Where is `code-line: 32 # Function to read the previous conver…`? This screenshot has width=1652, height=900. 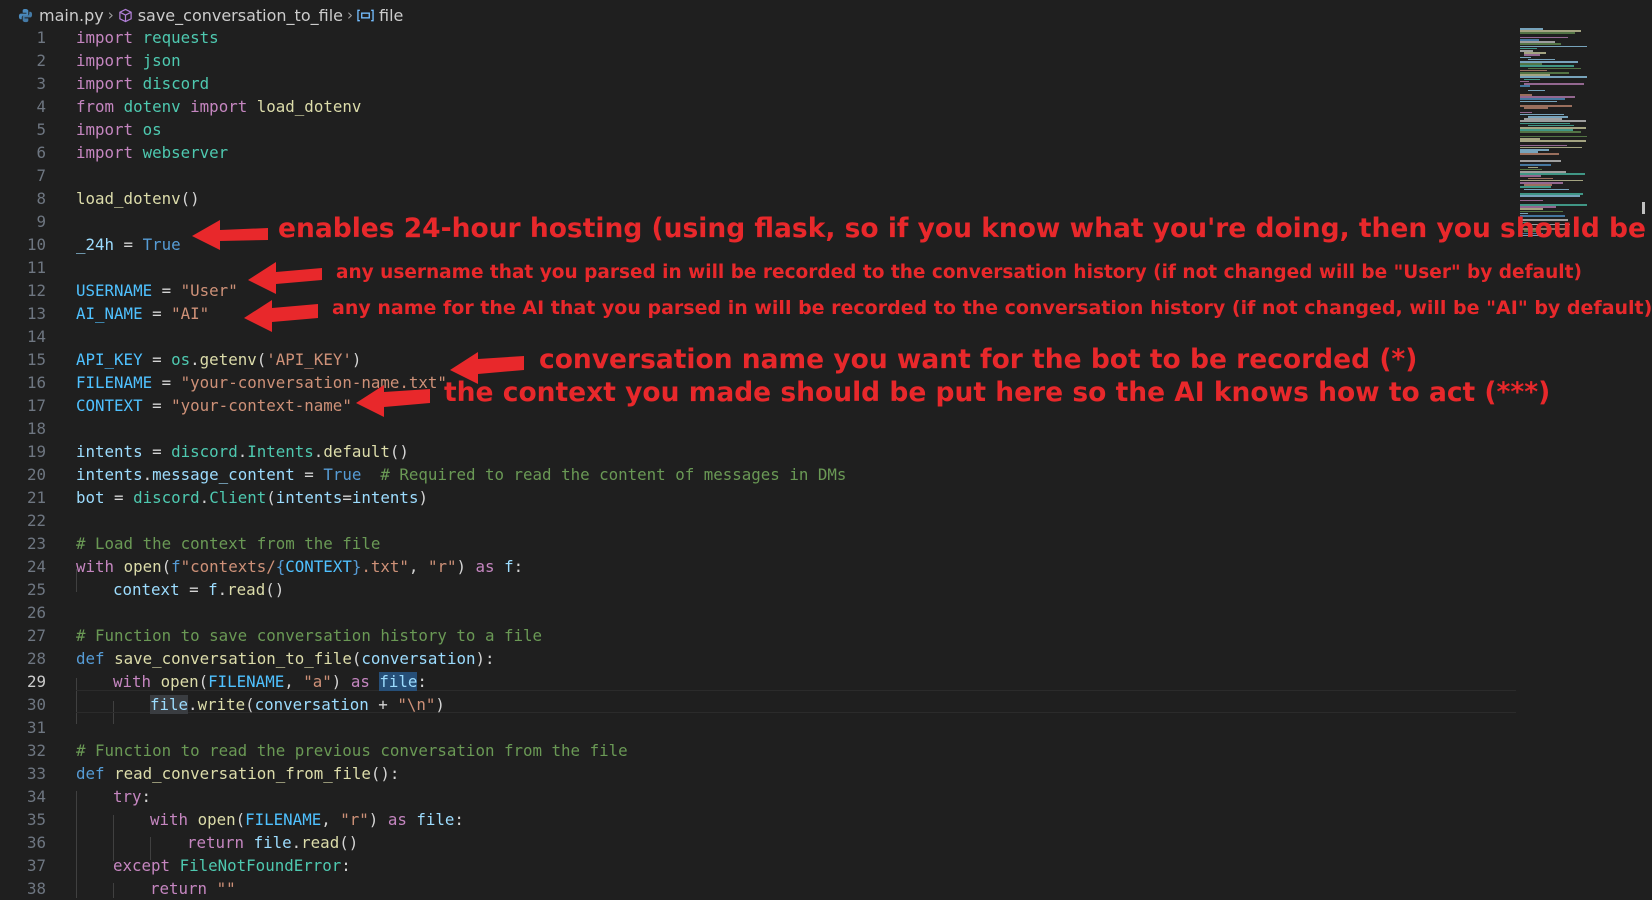
code-line: 32 # Function to read the previous conver… is located at coordinates (760, 750).